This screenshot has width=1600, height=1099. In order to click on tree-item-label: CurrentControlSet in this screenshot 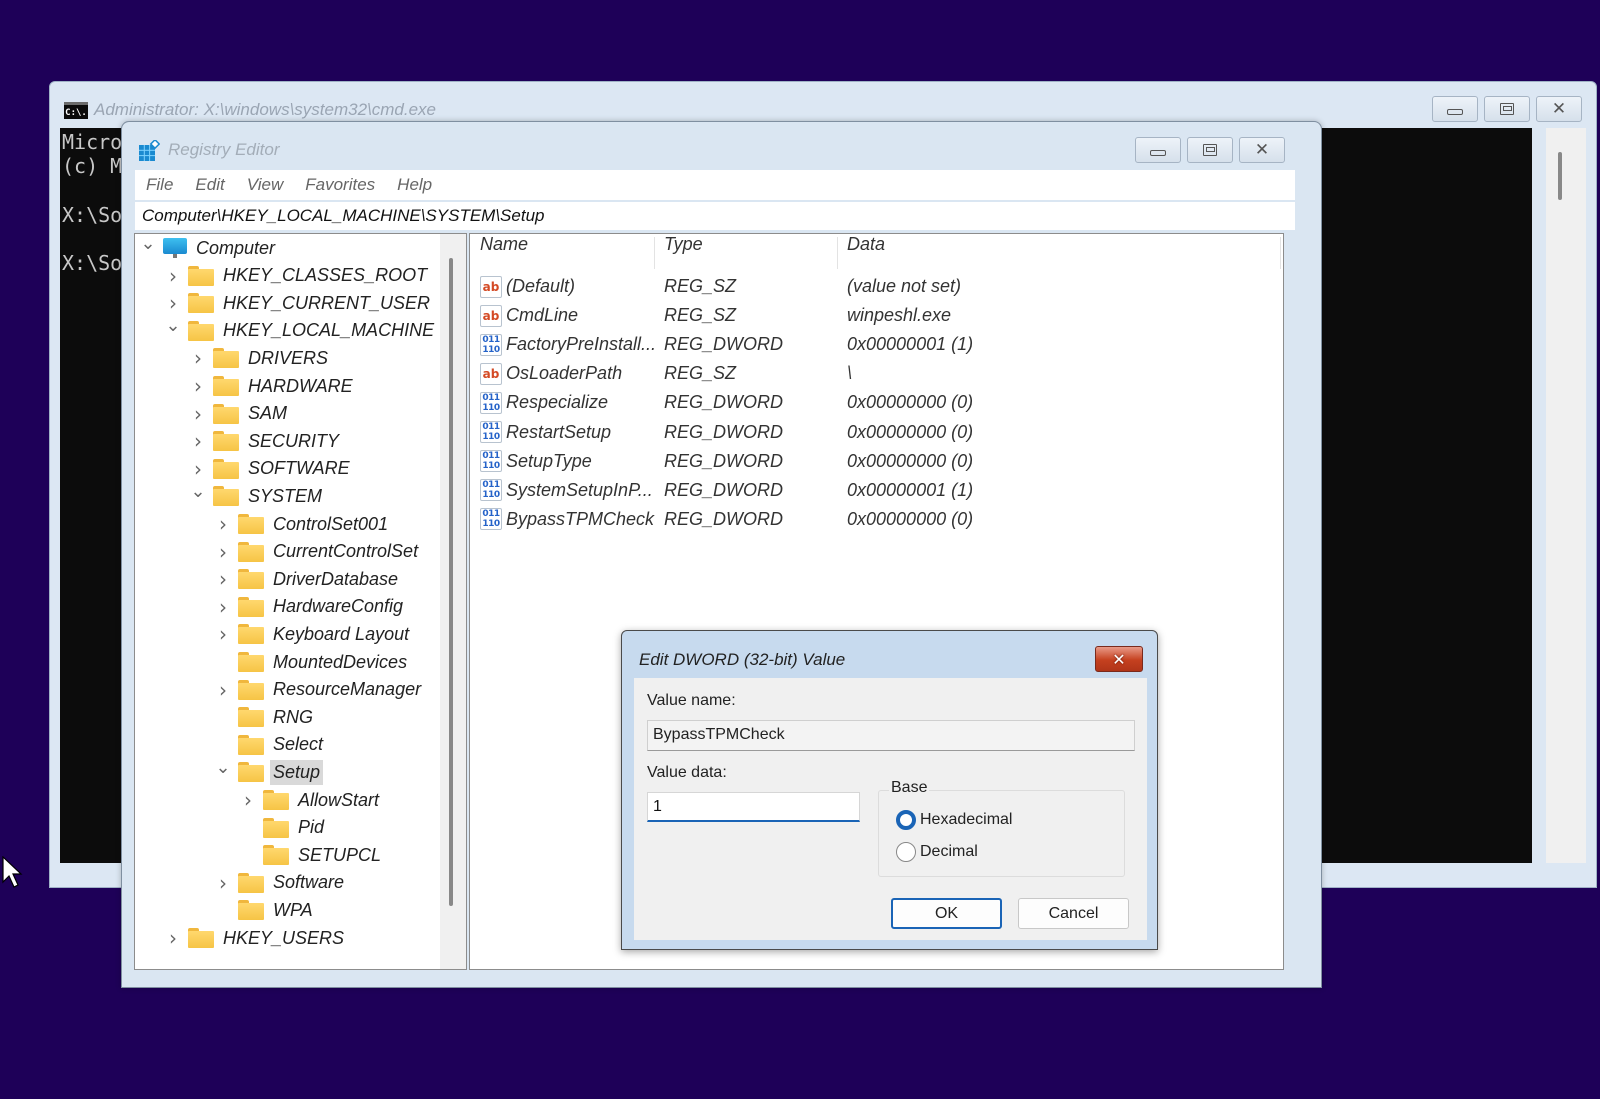, I will do `click(346, 551)`.